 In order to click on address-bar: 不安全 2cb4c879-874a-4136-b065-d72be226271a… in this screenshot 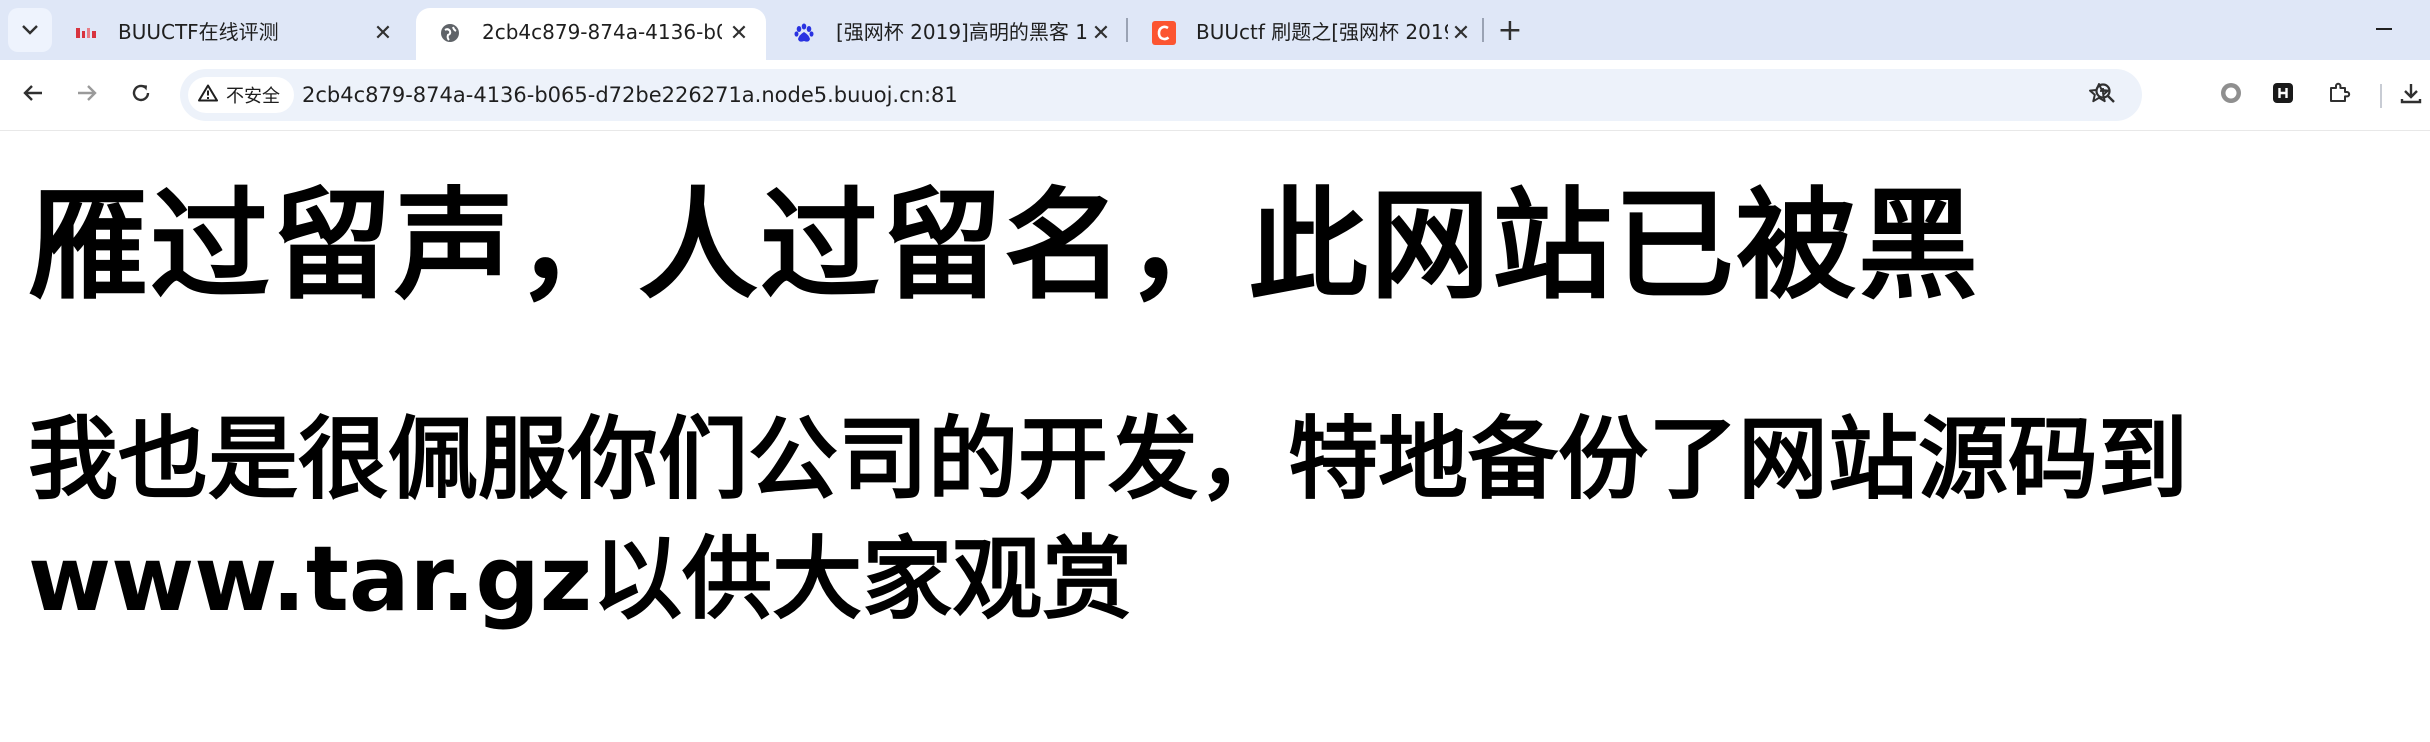, I will do `click(1161, 95)`.